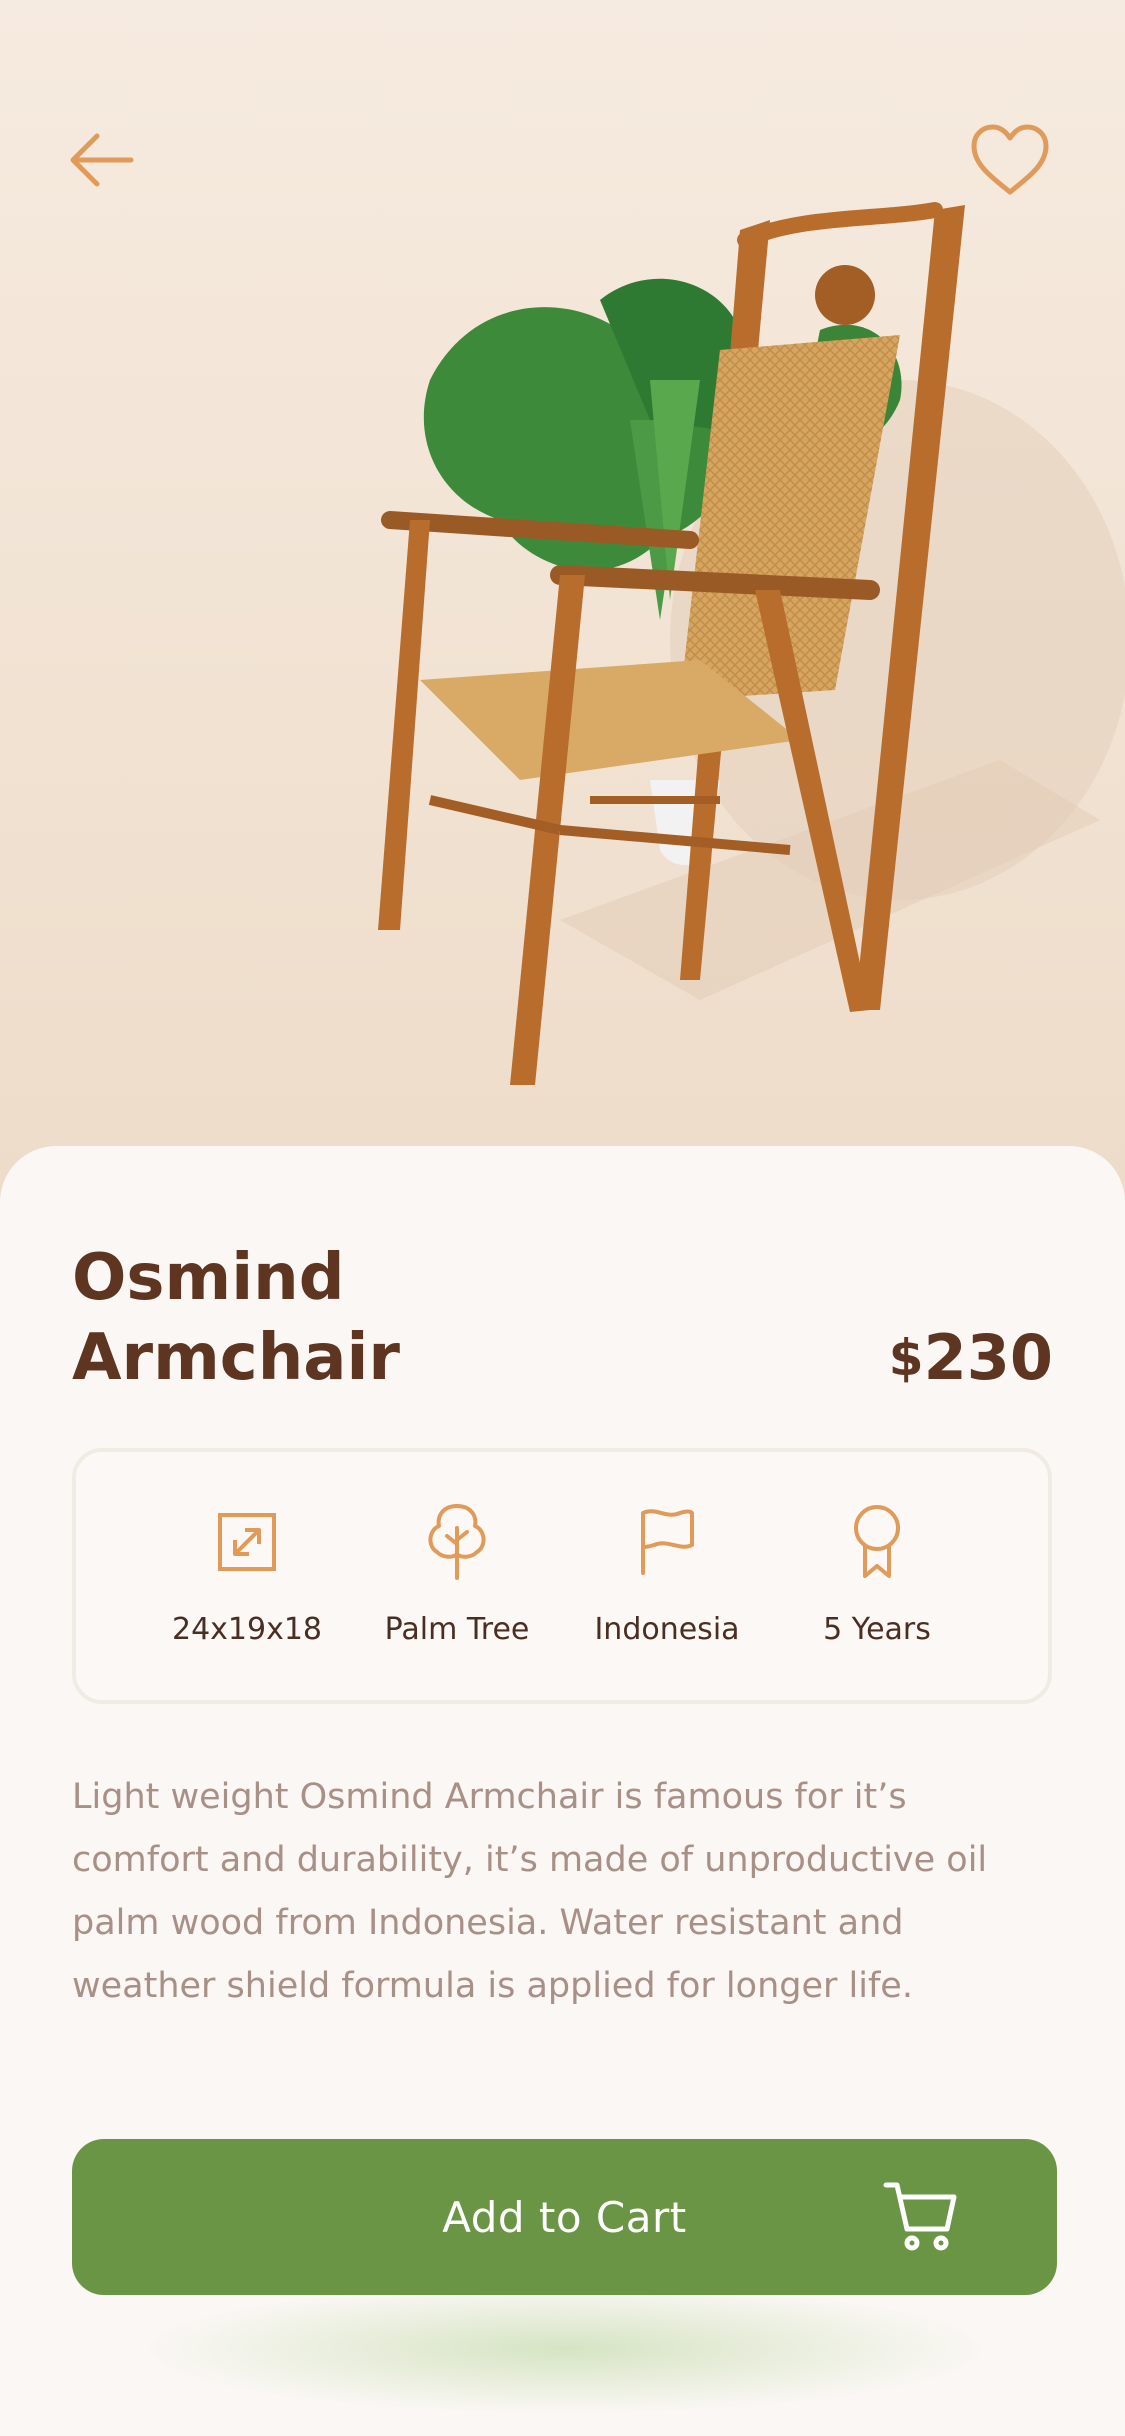 This screenshot has height=2436, width=1125. What do you see at coordinates (236, 1358) in the screenshot?
I see `product-title-line2: Armchair` at bounding box center [236, 1358].